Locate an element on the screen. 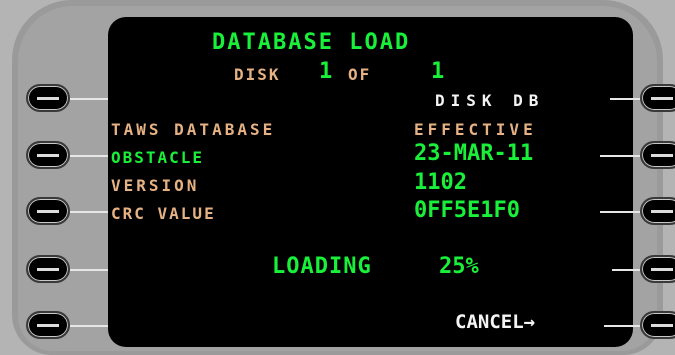 This screenshot has width=675, height=355. crc-value: 0FF5E1F0 is located at coordinates (467, 210).